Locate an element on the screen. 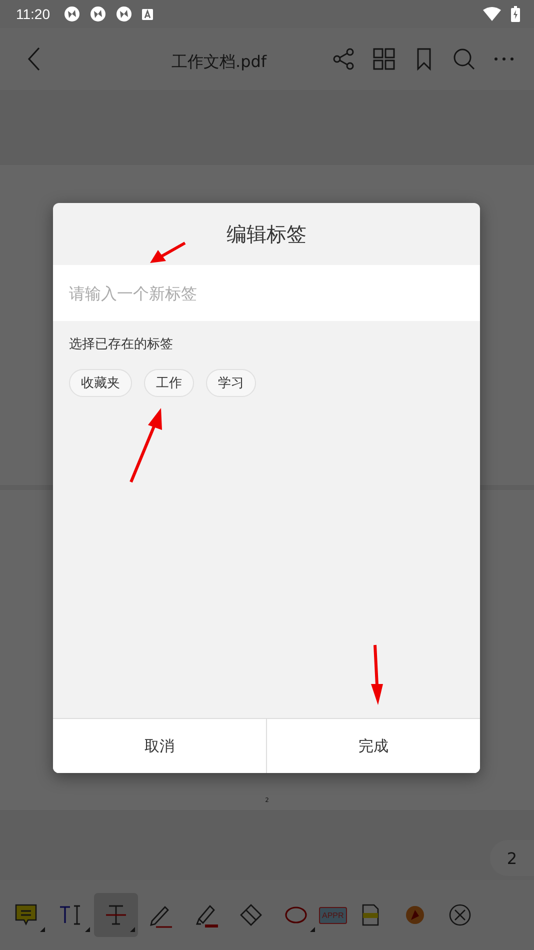 This screenshot has height=950, width=534. keyboard-icon is located at coordinates (147, 14).